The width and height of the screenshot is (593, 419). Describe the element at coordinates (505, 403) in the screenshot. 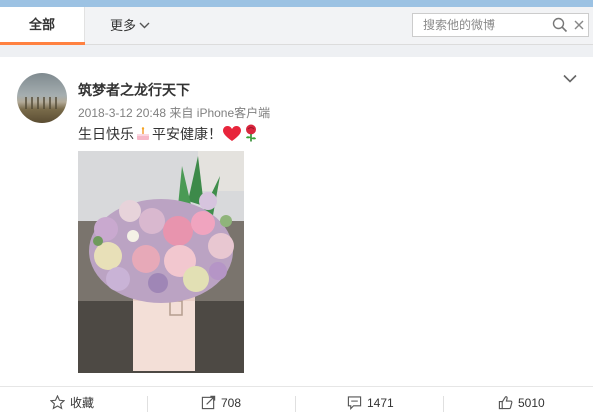

I see `thumbs-up-icon` at that location.